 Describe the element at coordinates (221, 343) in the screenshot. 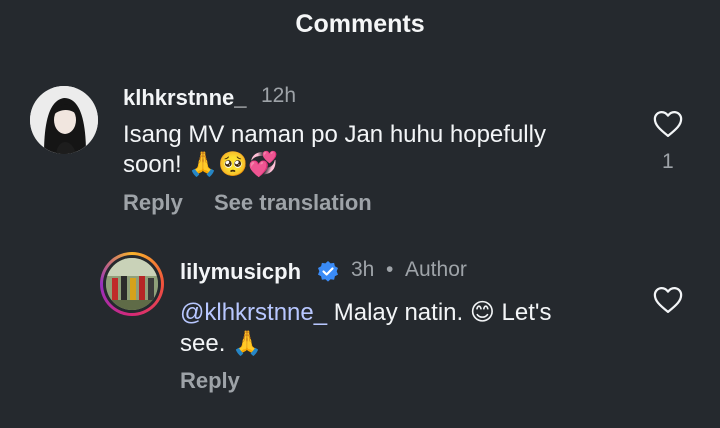

I see `reply-text-line2: see. 🙏` at that location.